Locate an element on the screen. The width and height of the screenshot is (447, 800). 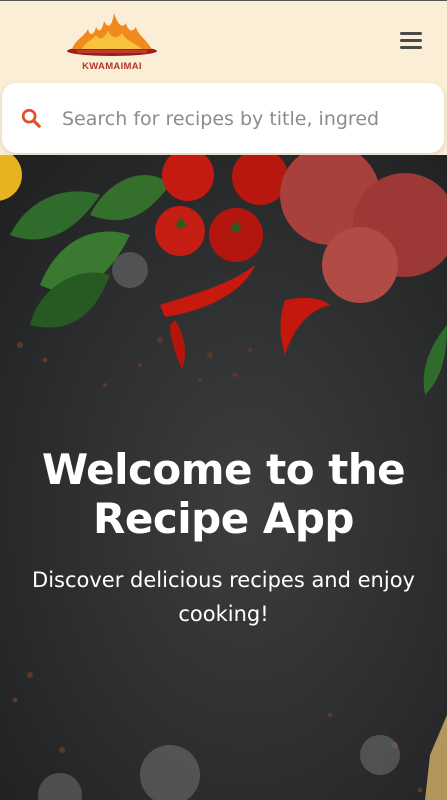
menu-button is located at coordinates (411, 42).